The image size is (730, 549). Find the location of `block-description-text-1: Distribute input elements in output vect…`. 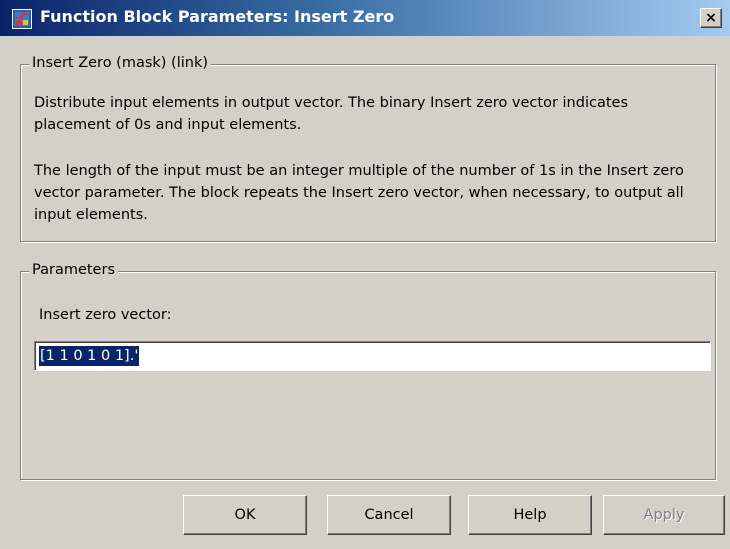

block-description-text-1: Distribute input elements in output vect… is located at coordinates (331, 114).